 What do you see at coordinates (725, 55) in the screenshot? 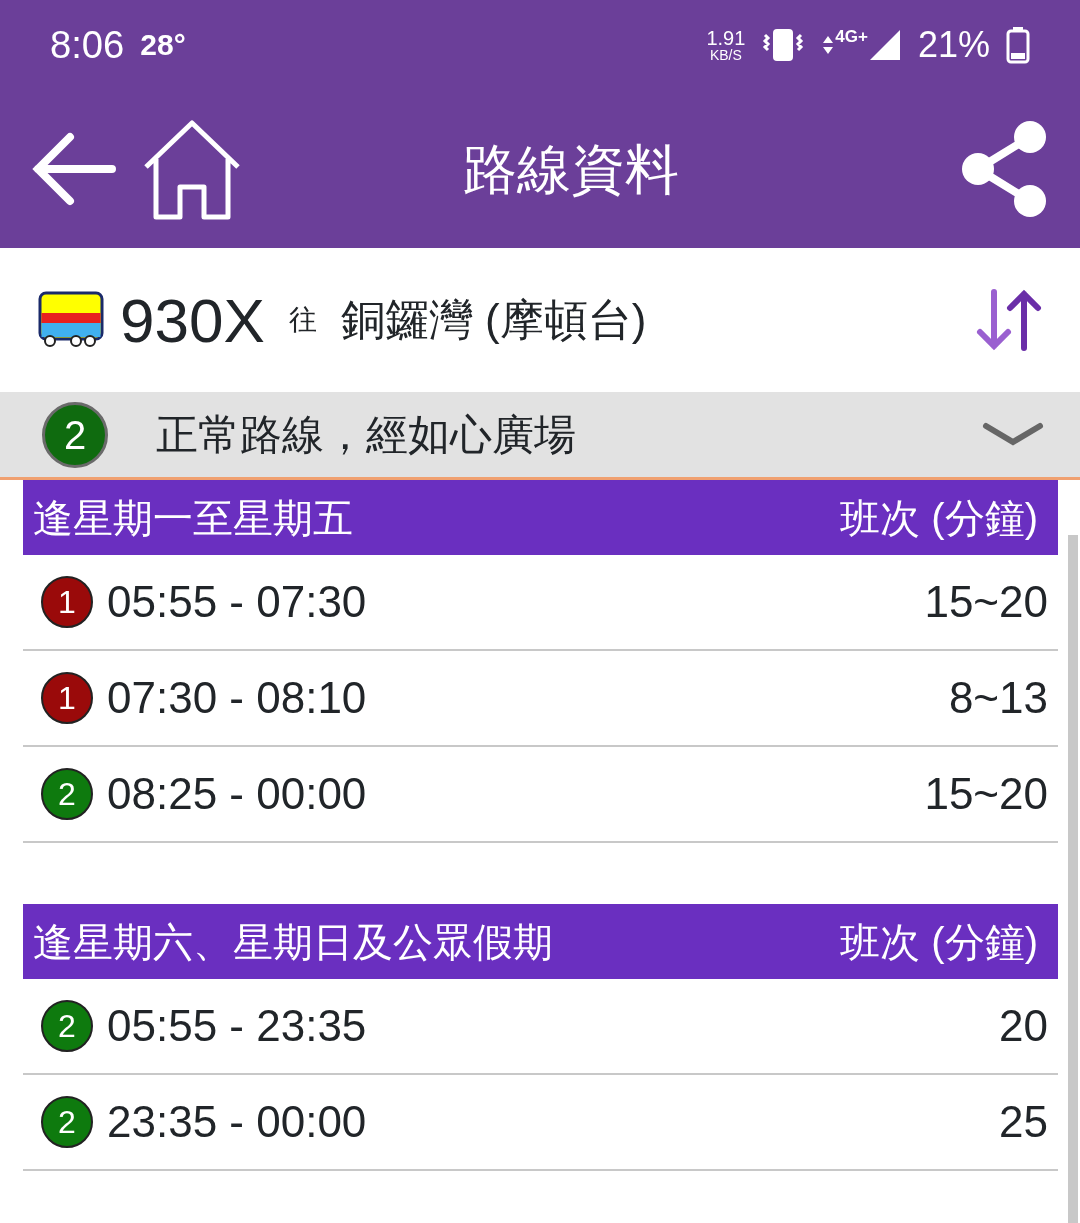
I see `speed-unit: KB/S` at bounding box center [725, 55].